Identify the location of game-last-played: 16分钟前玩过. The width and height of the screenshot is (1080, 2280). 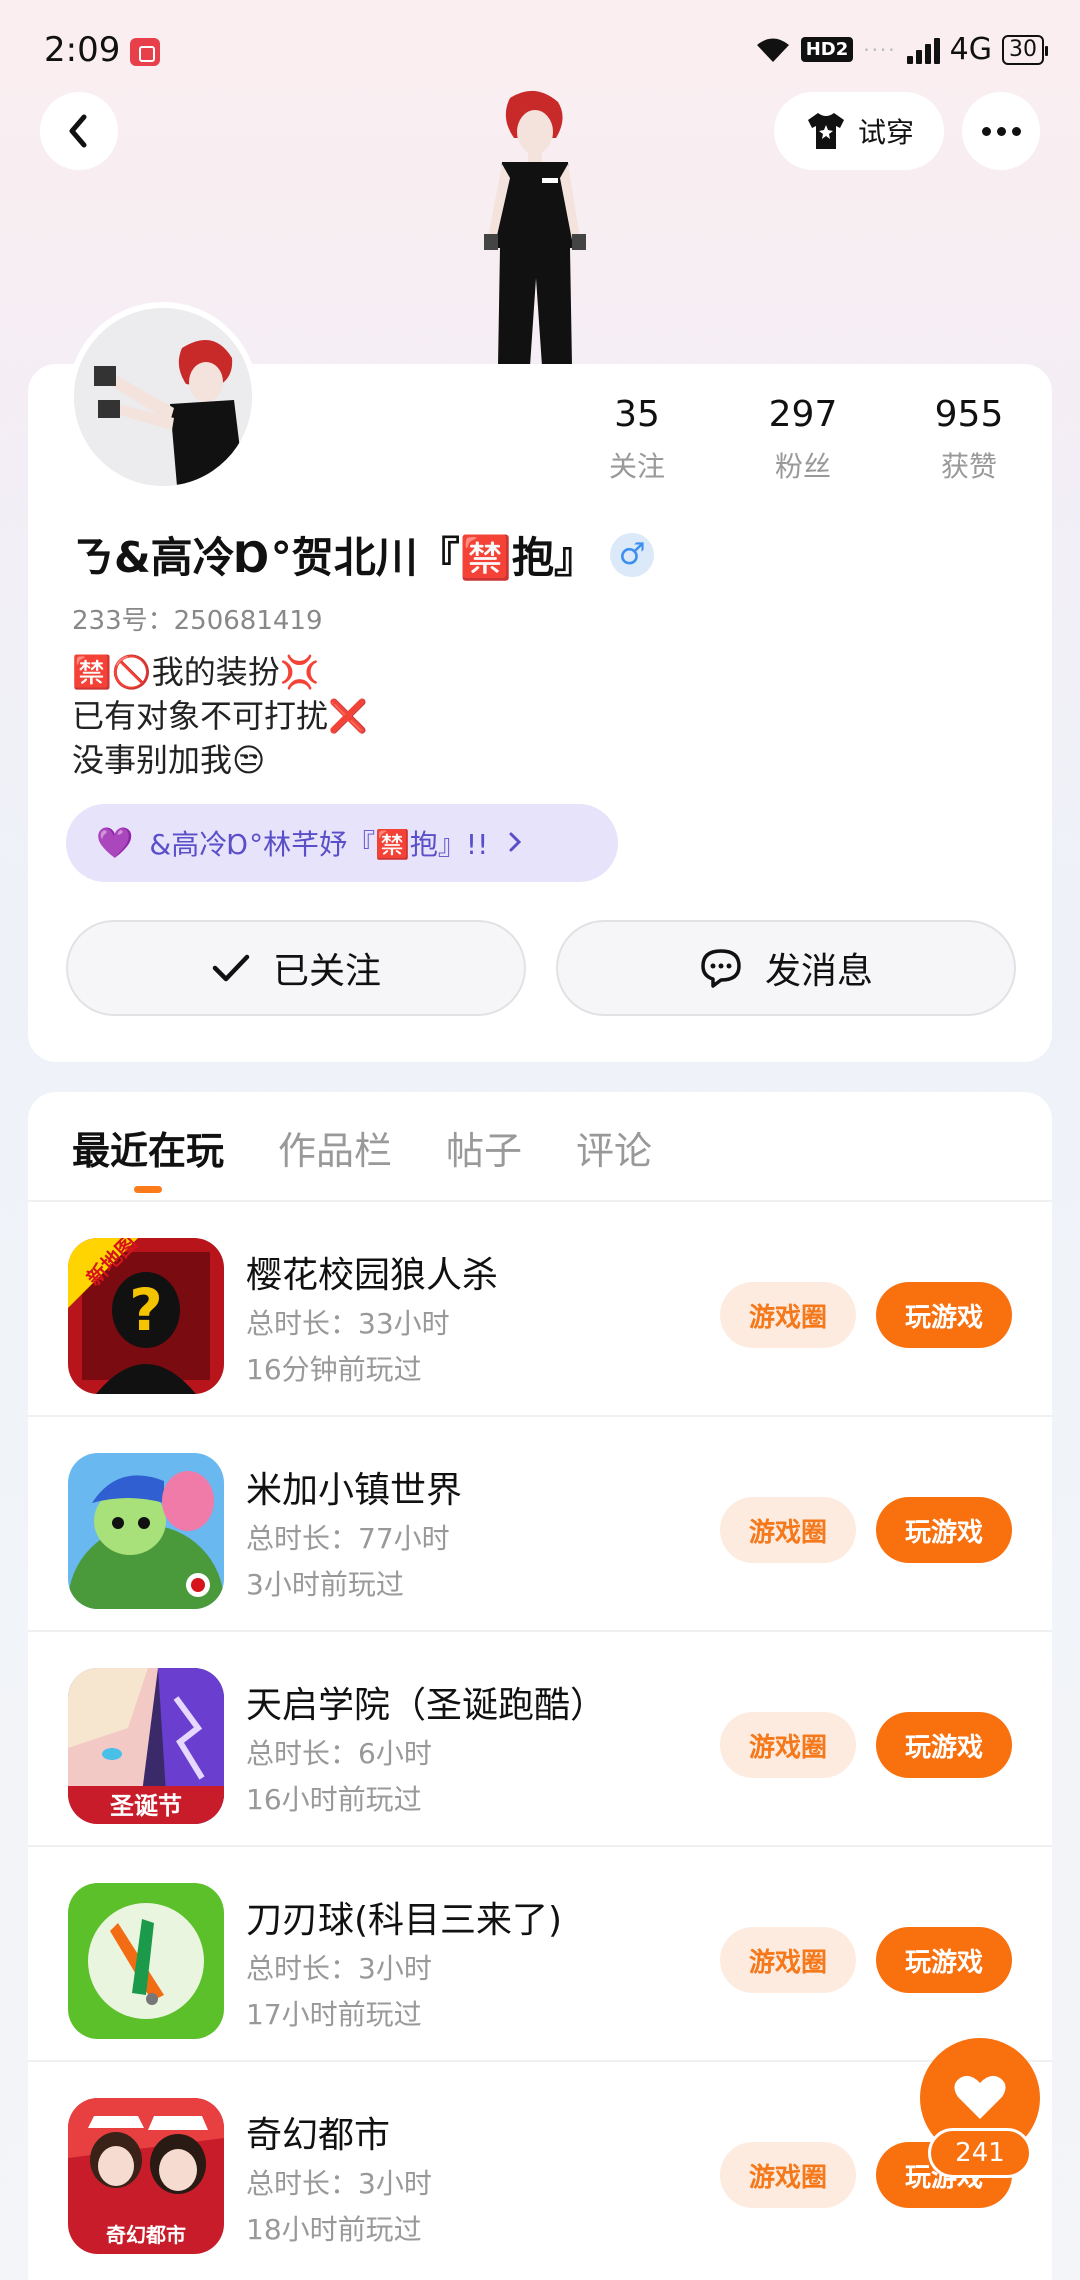
(334, 1369).